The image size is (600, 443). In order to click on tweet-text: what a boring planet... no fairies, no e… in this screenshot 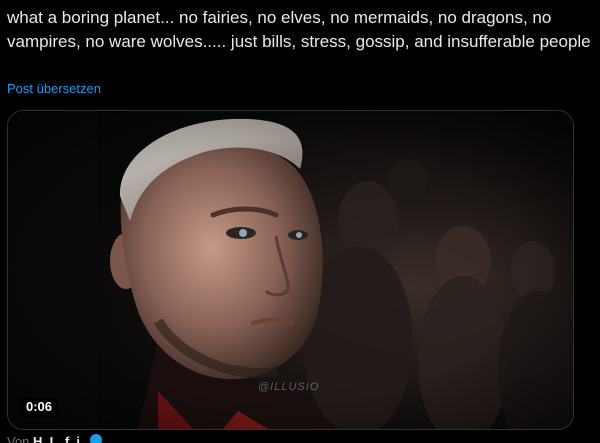, I will do `click(299, 29)`.